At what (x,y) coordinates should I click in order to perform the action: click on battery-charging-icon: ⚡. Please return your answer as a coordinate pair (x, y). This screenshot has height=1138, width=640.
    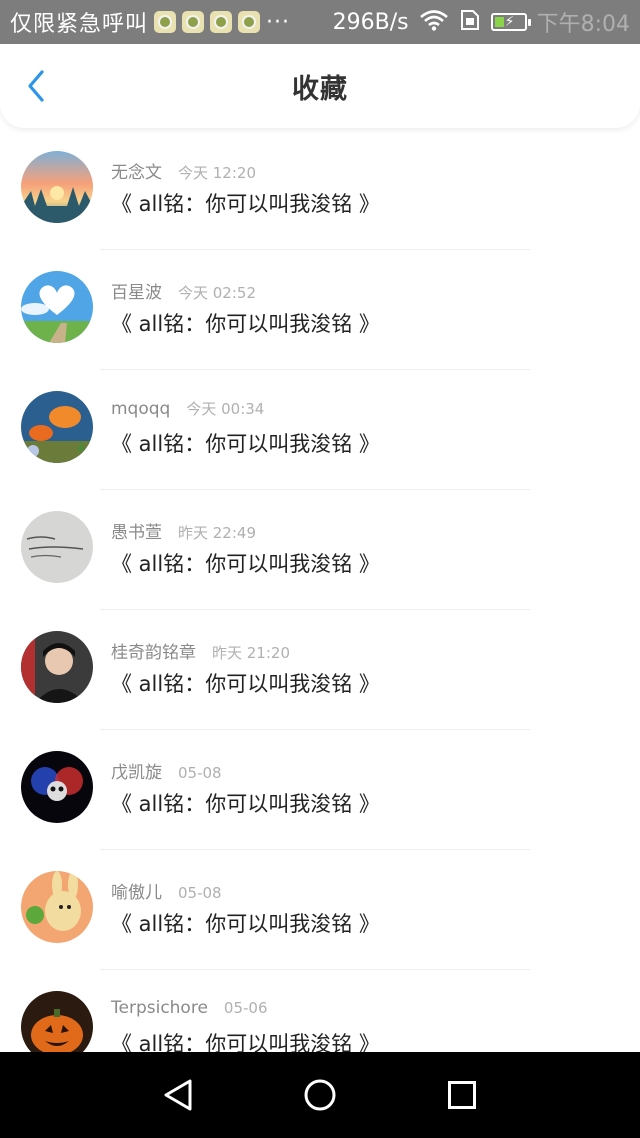
    Looking at the image, I should click on (510, 22).